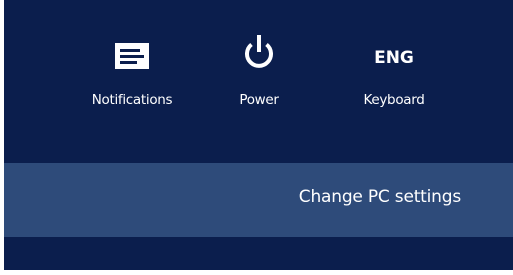 This screenshot has height=275, width=513. Describe the element at coordinates (379, 197) in the screenshot. I see `change-pc-settings-label: Change PC settings` at that location.